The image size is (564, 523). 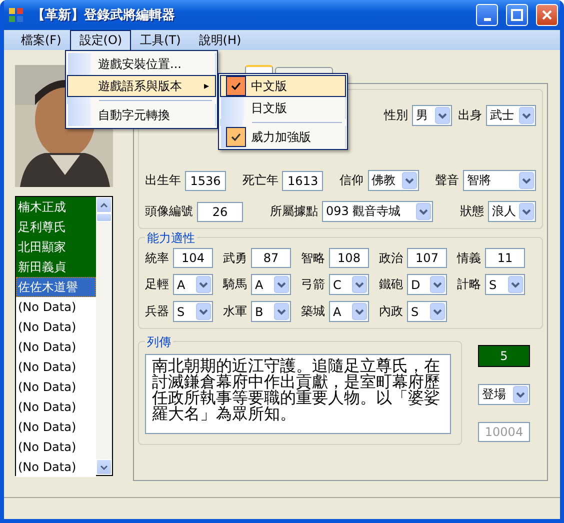 What do you see at coordinates (313, 311) in the screenshot?
I see `field-label: 築城` at bounding box center [313, 311].